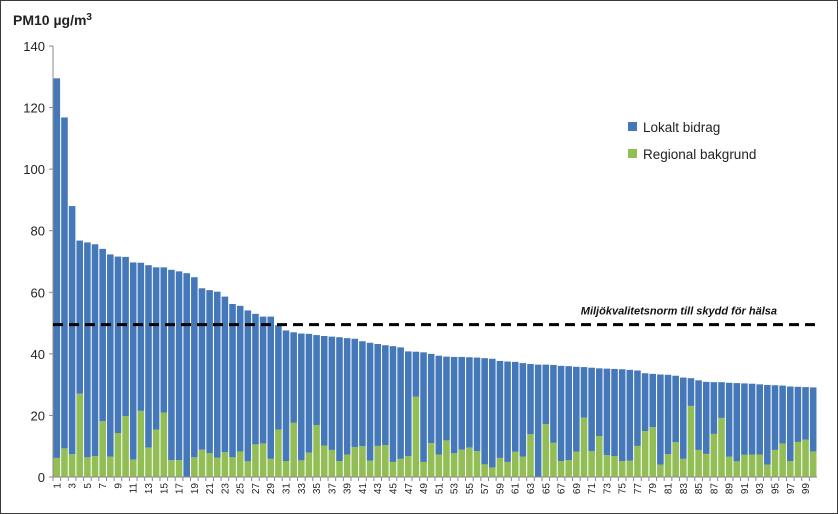 The image size is (838, 514). I want to click on x-tick-label: 87, so click(714, 489).